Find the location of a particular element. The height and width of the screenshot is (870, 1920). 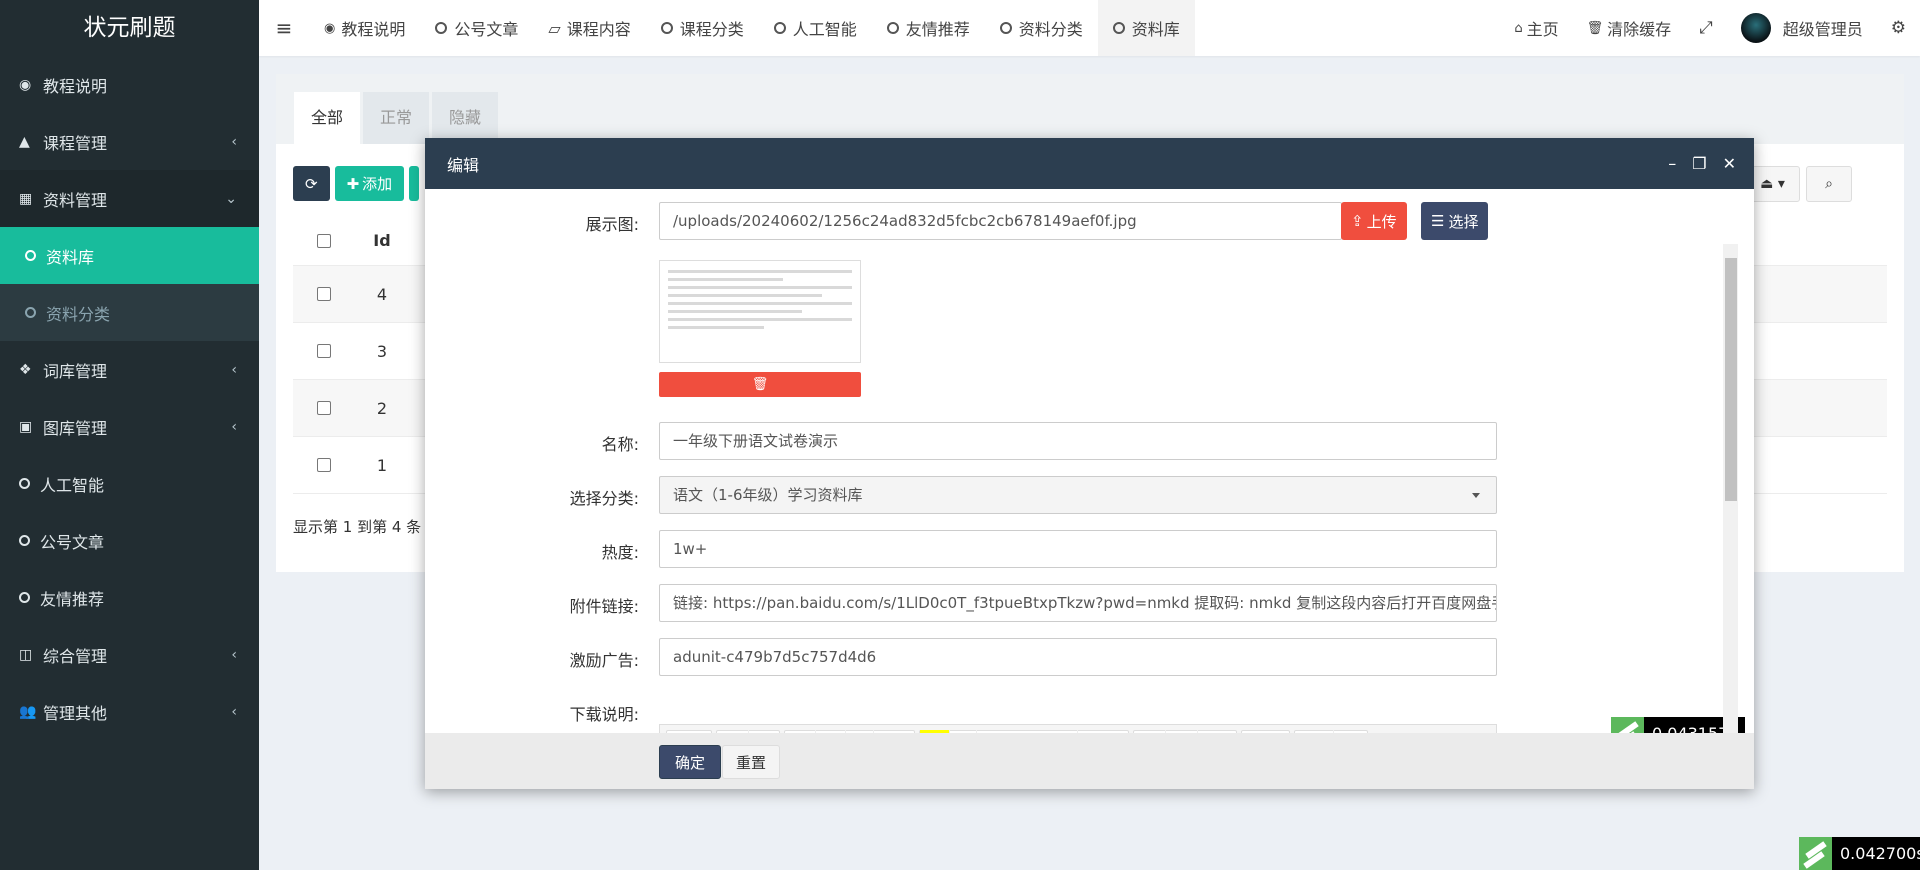

select-all-checkbox is located at coordinates (324, 240).